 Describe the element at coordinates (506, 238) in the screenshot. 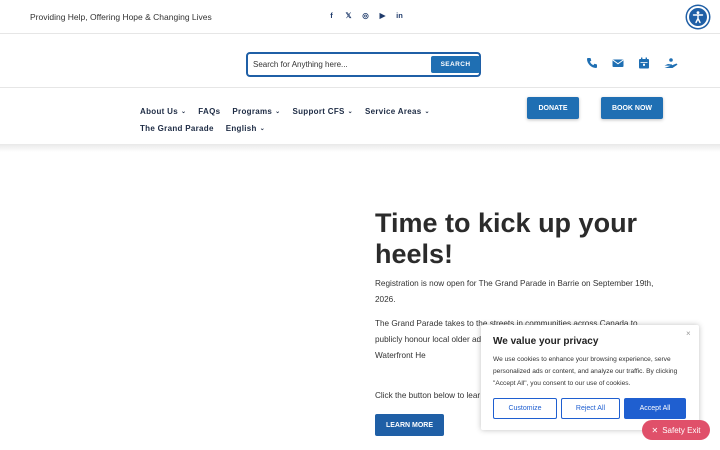

I see `hero-title: Time to kick up your heels!` at that location.